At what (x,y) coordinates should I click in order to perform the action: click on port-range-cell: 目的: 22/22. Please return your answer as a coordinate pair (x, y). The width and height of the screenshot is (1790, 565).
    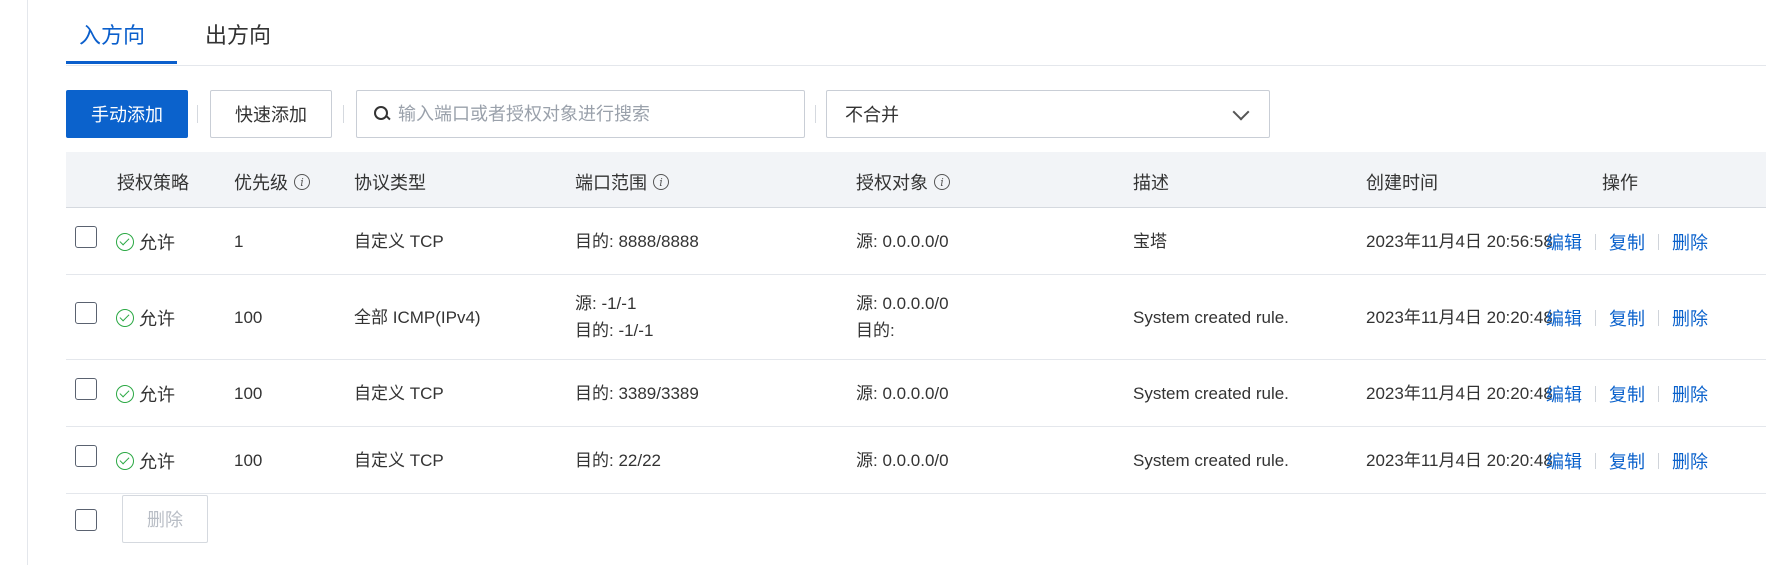
    Looking at the image, I should click on (618, 460).